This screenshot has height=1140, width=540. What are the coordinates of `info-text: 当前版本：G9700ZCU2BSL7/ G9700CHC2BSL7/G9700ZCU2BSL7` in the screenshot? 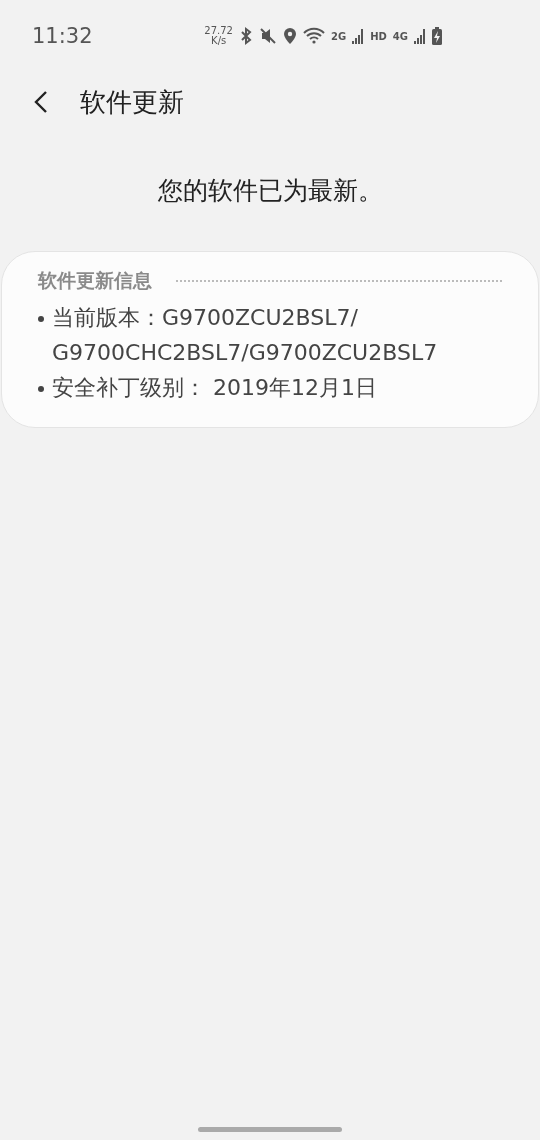 It's located at (245, 335).